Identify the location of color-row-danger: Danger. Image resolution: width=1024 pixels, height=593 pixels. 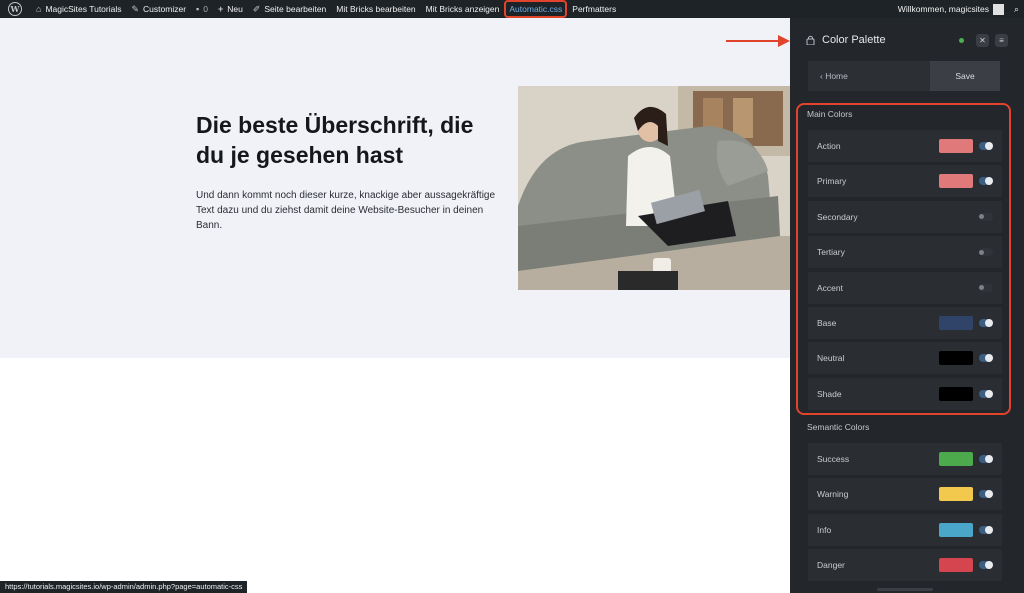
(905, 565).